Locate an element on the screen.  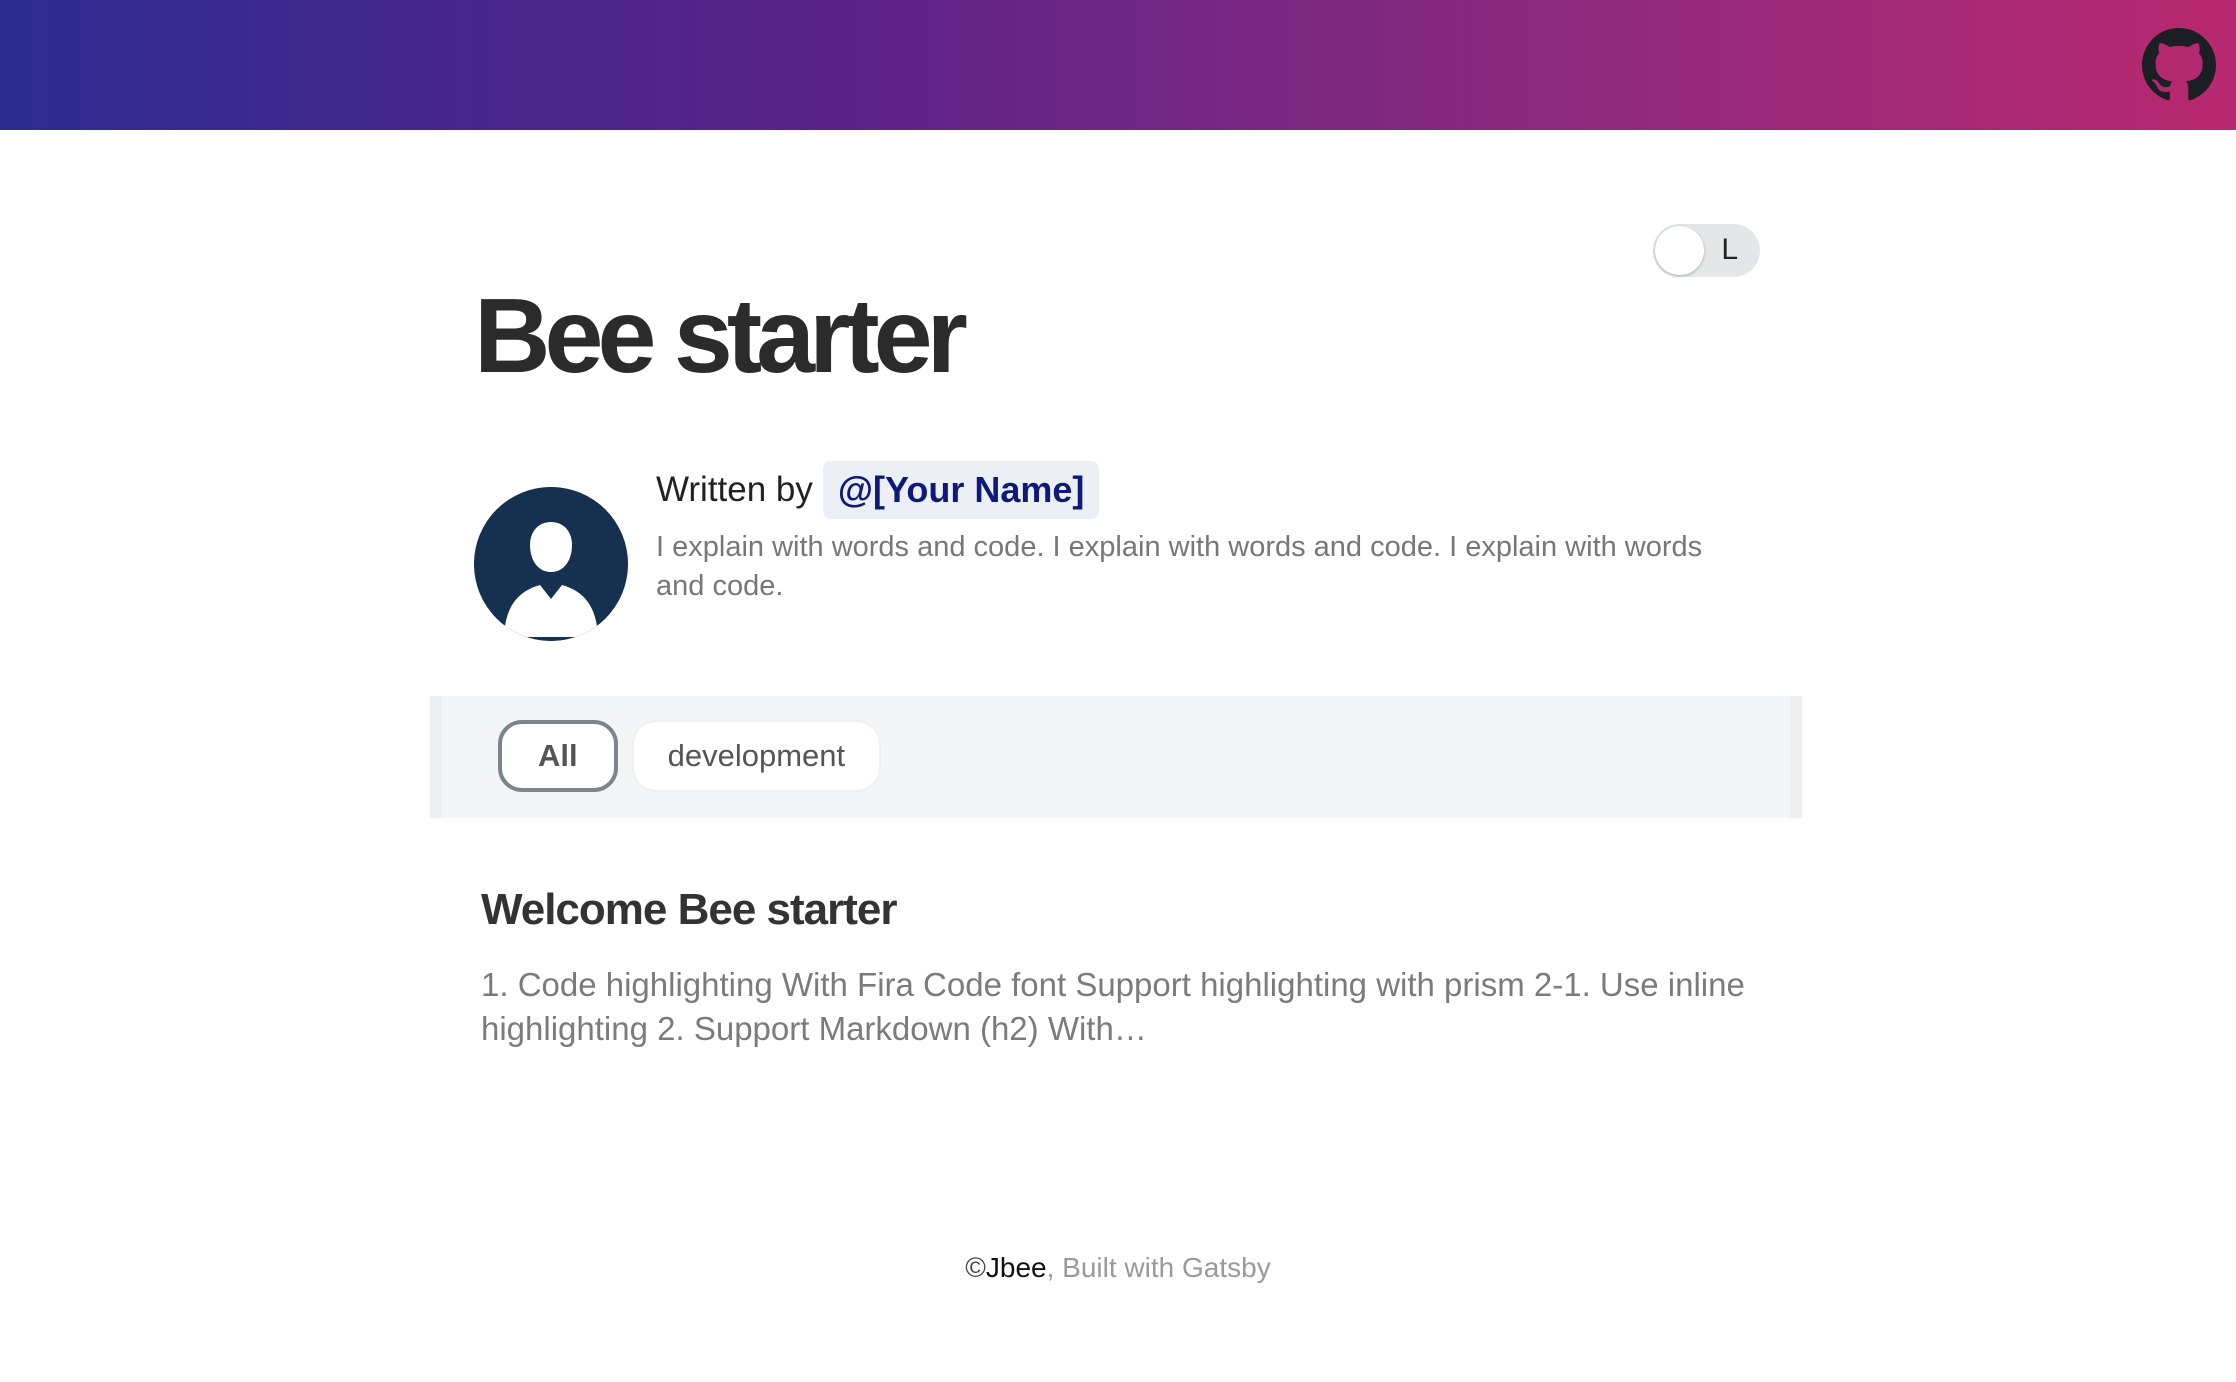
category-bar: All development is located at coordinates (1116, 757).